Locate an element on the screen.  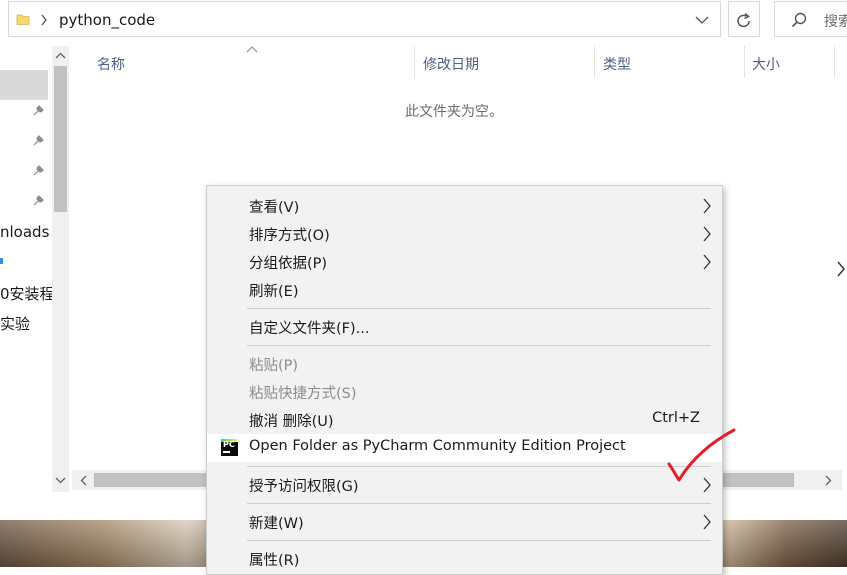
menu-item-label: 粘贴快捷方式(S) is located at coordinates (303, 394).